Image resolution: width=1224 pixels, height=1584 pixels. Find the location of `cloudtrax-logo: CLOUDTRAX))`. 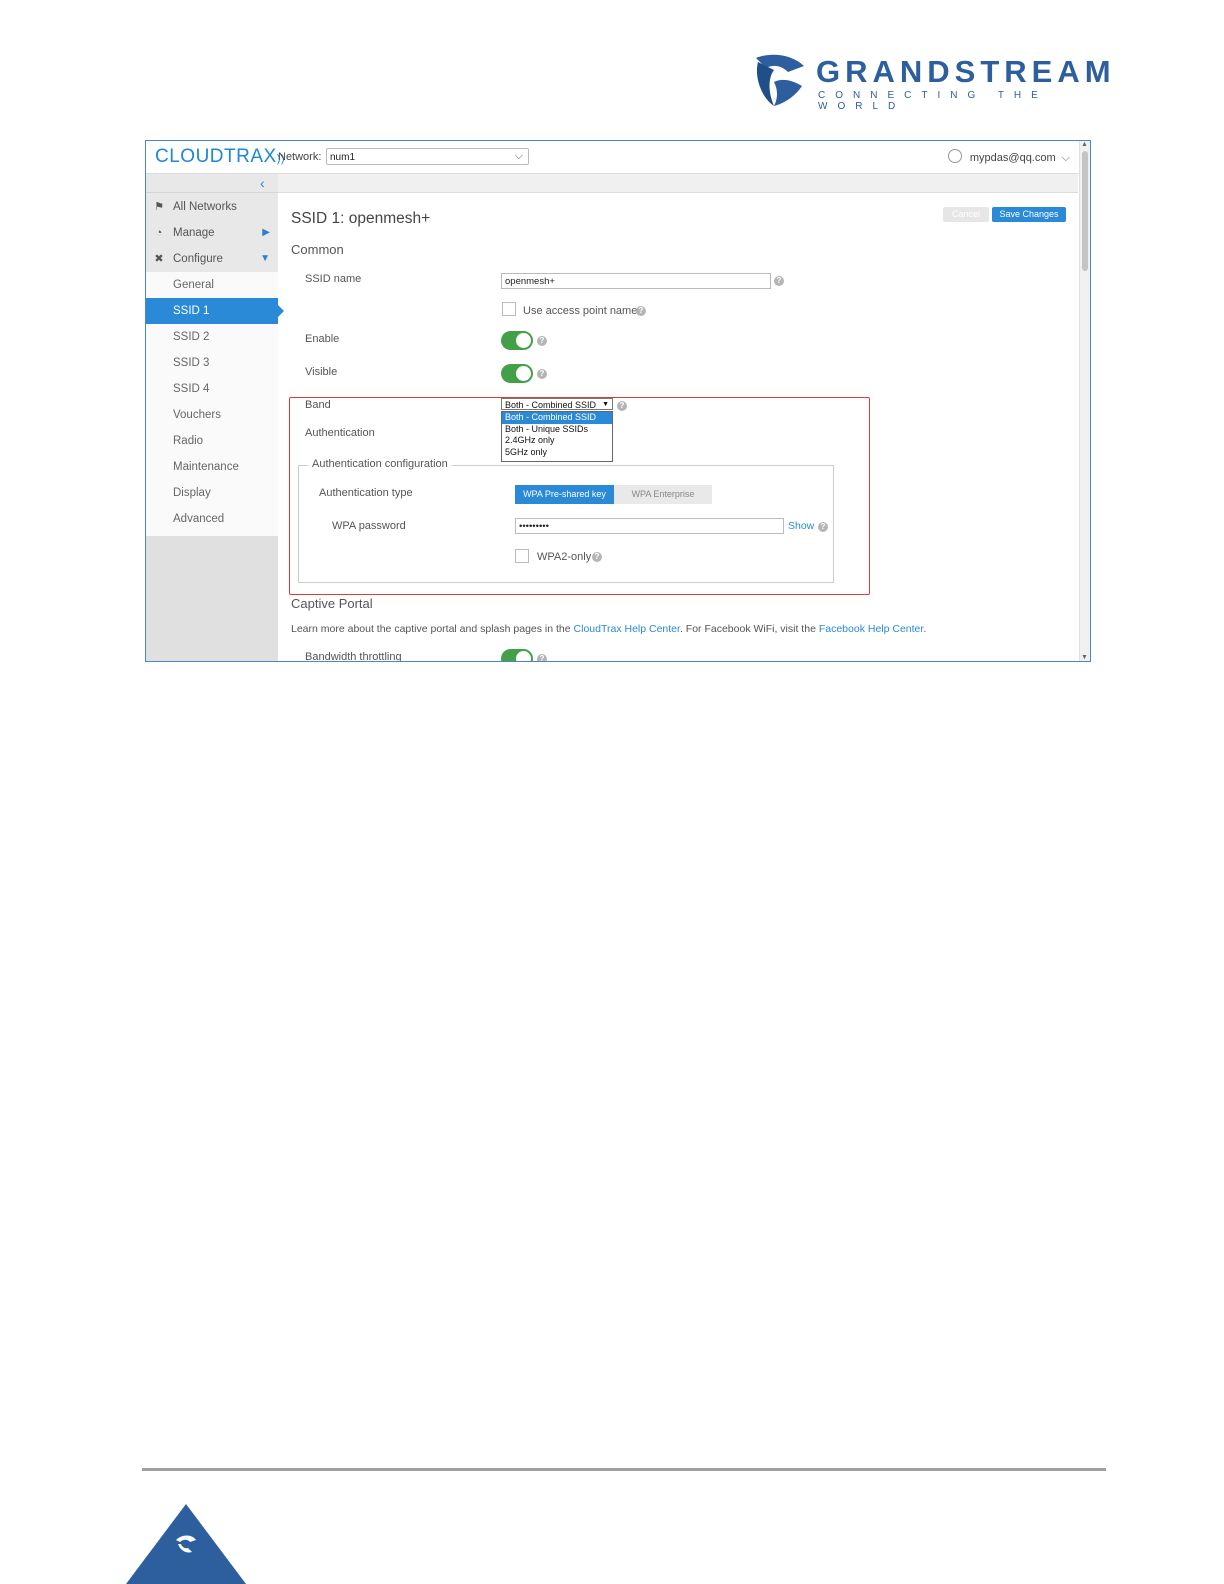

cloudtrax-logo: CLOUDTRAX)) is located at coordinates (220, 156).